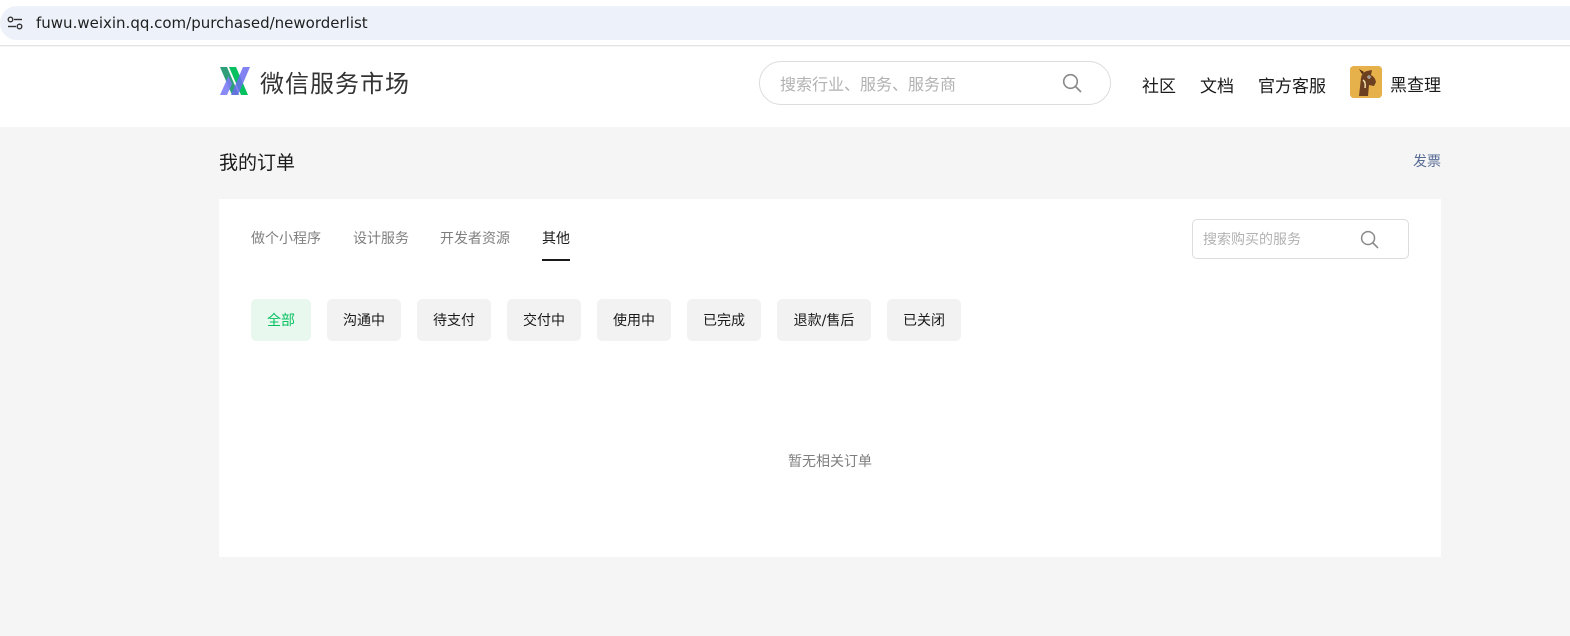  Describe the element at coordinates (381, 239) in the screenshot. I see `tab-design-services: 设计服务` at that location.